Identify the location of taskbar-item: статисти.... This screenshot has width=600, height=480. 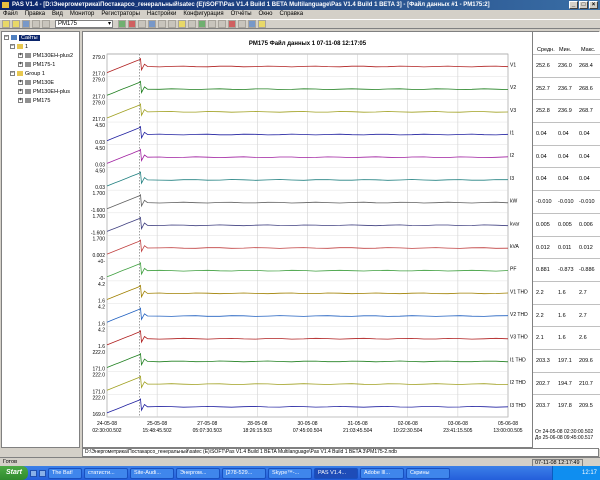
(106, 473).